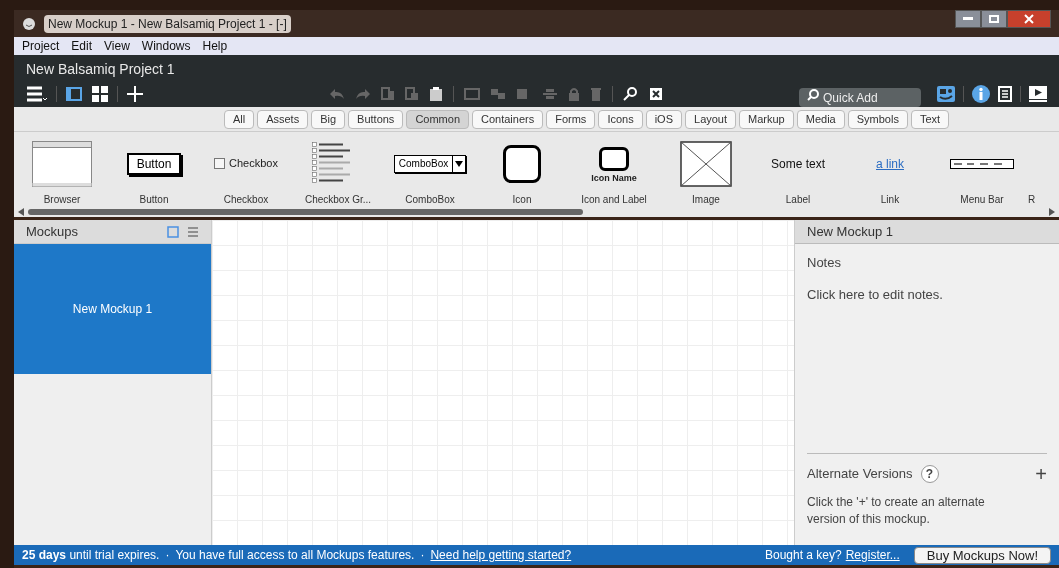 The height and width of the screenshot is (568, 1059). Describe the element at coordinates (706, 199) in the screenshot. I see `component-label: Image` at that location.